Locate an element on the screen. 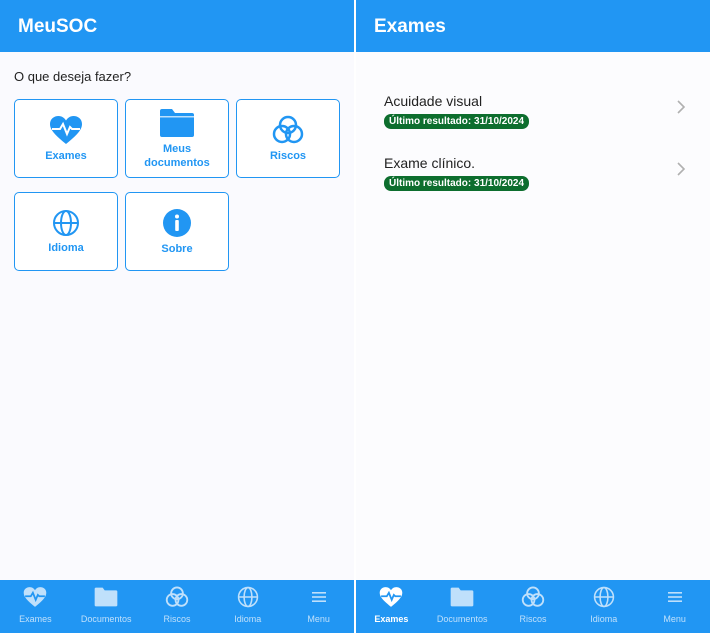 The width and height of the screenshot is (710, 633). app-title: MeuSOC is located at coordinates (58, 26).